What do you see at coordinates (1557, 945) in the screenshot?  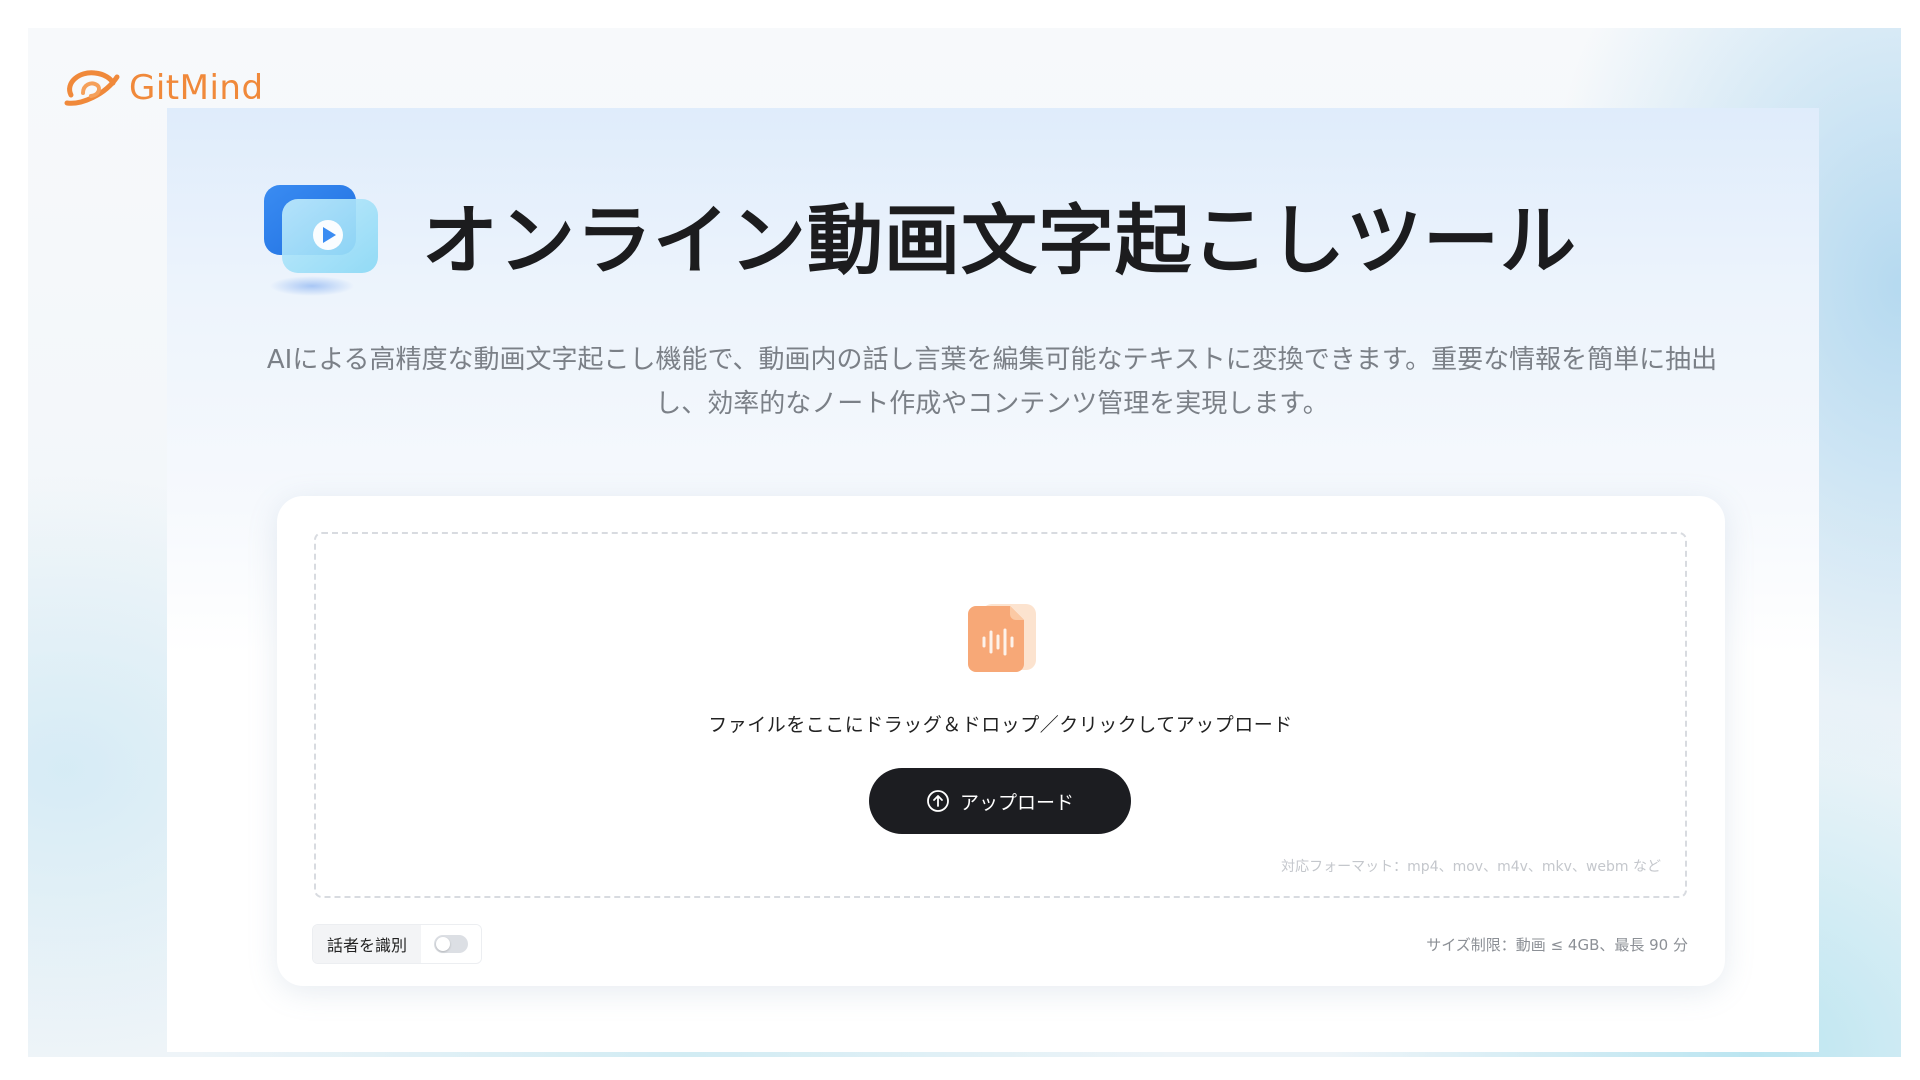 I see `size-limit-note: サイズ制限：動画 ≤ 4GB、最長 90 分` at bounding box center [1557, 945].